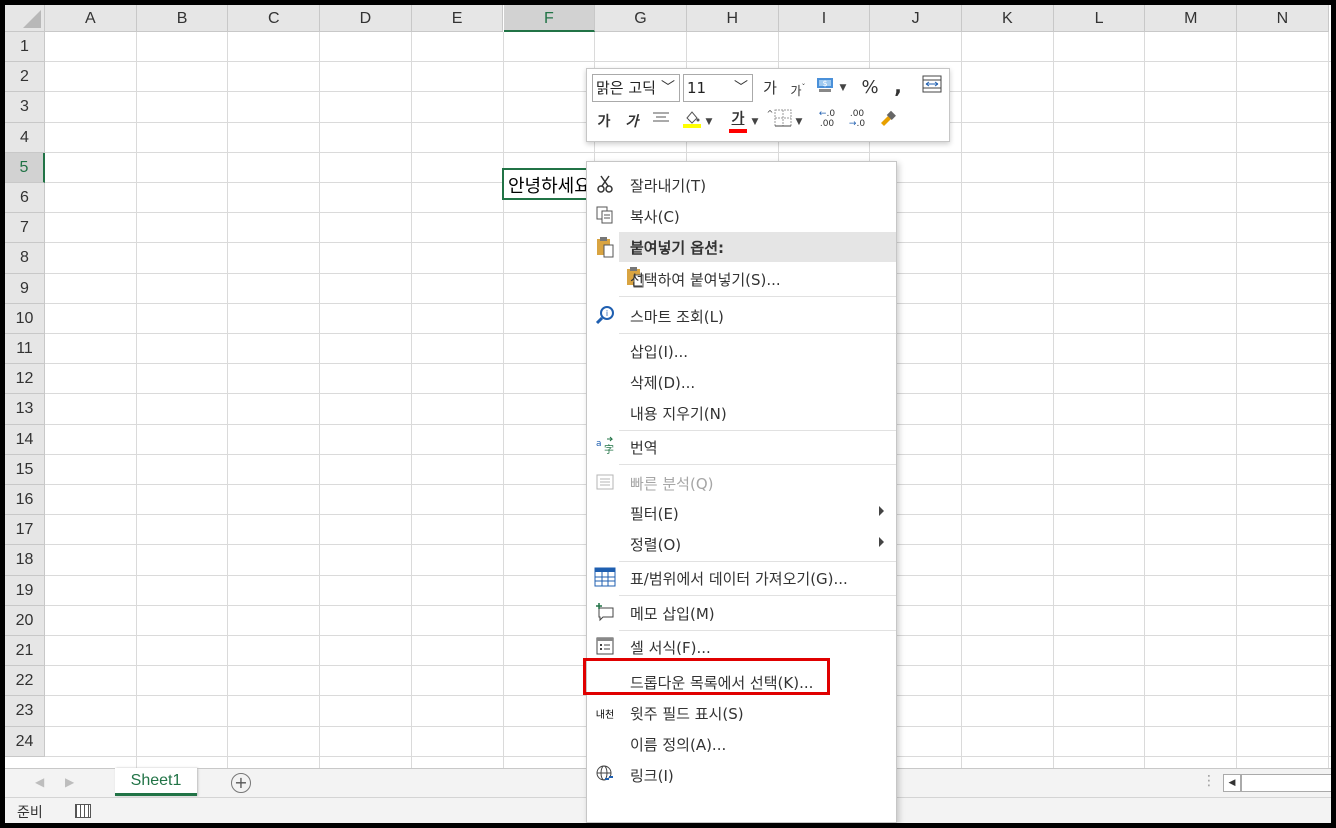  Describe the element at coordinates (1232, 783) in the screenshot. I see `hscroll-left-arrow-icon: ◀` at that location.